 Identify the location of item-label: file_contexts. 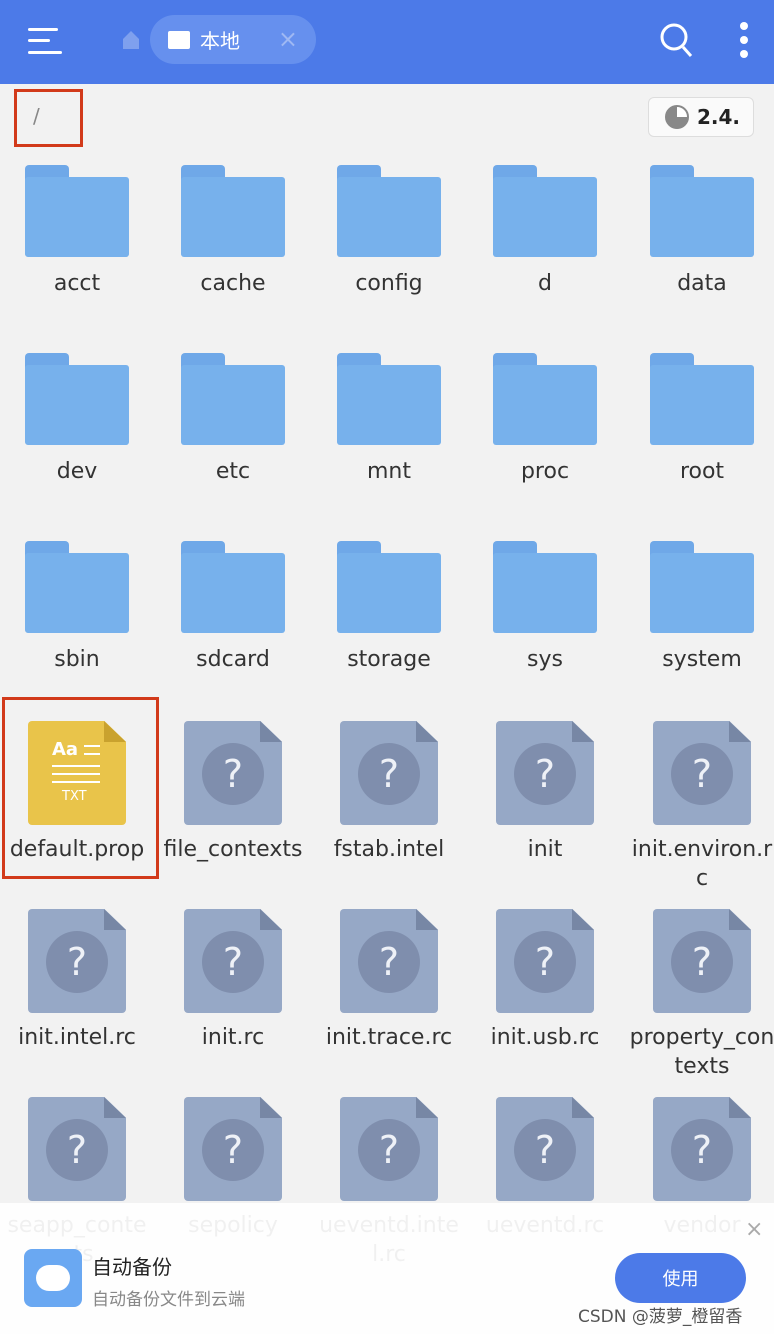
(233, 849).